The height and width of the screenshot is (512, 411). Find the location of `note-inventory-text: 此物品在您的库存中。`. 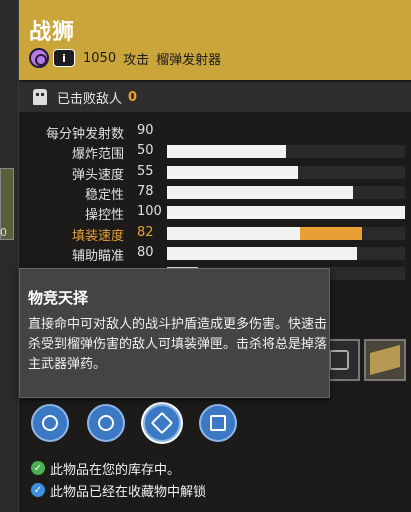

note-inventory-text: 此物品在您的库存中。 is located at coordinates (115, 470).